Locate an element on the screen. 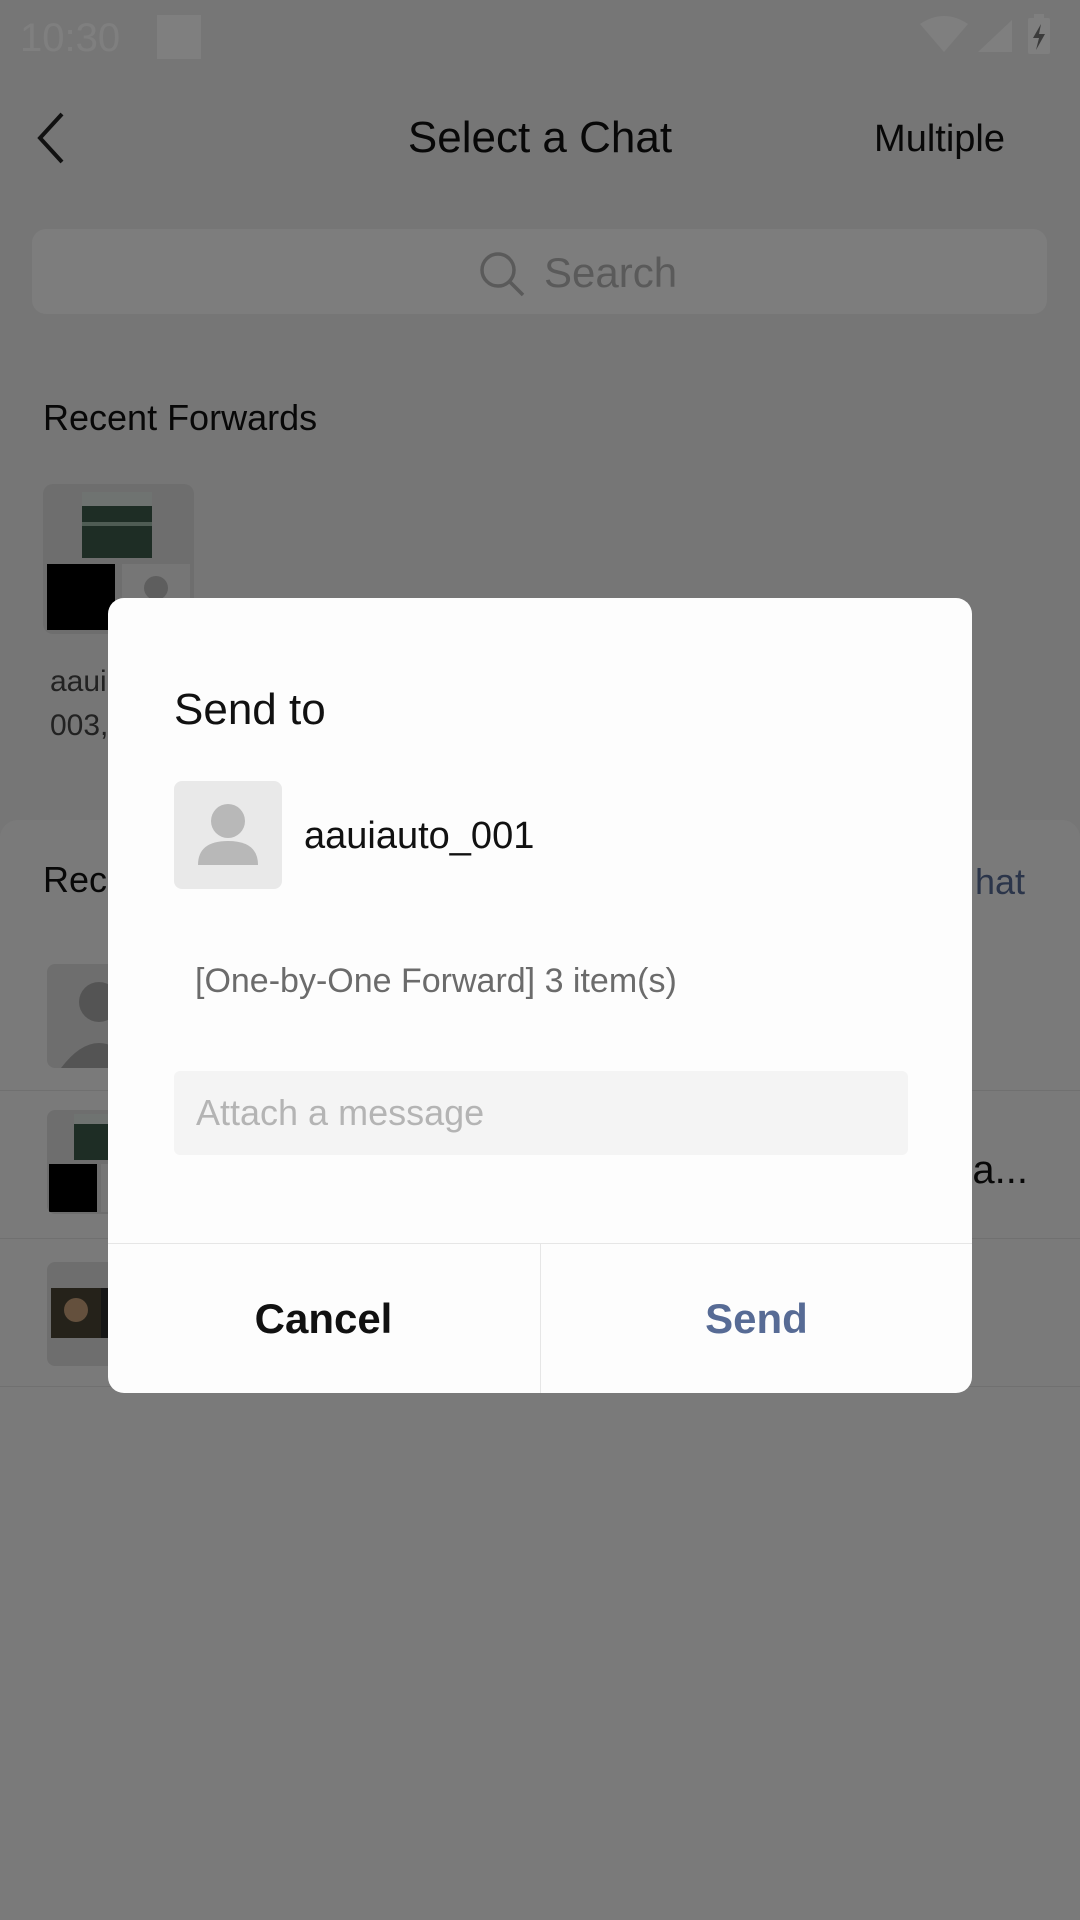 Image resolution: width=1080 pixels, height=1920 pixels. message-input is located at coordinates (541, 1113).